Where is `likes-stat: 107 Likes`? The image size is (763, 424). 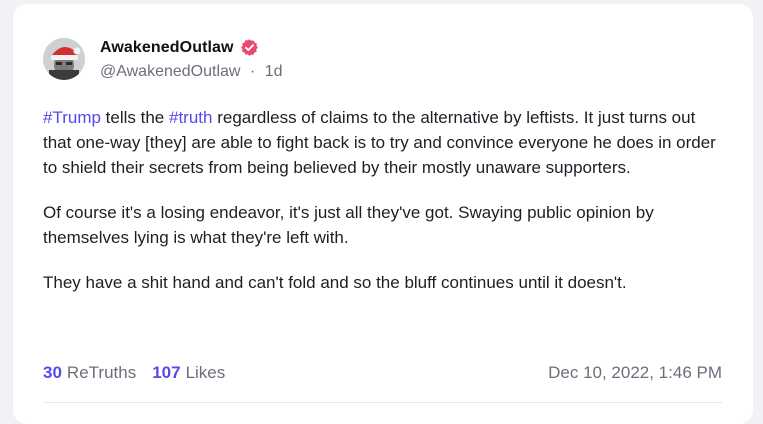
likes-stat: 107 Likes is located at coordinates (188, 373).